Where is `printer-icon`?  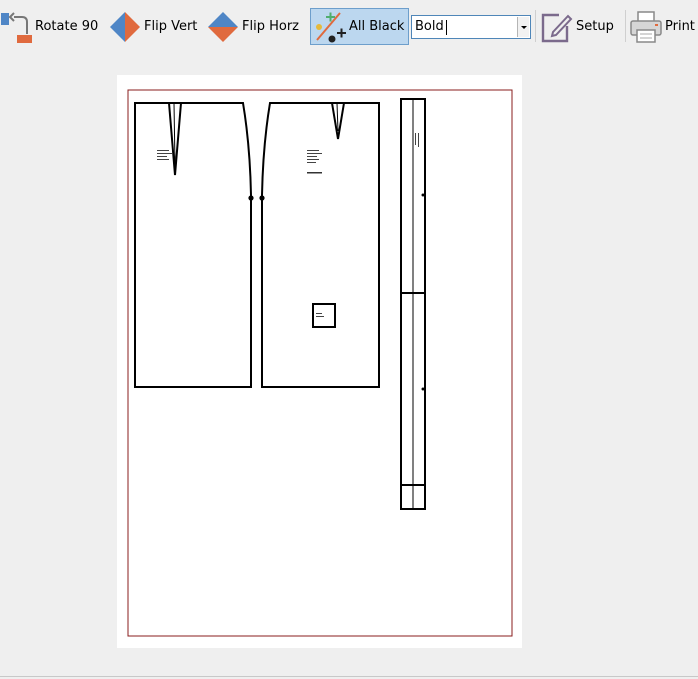
printer-icon is located at coordinates (646, 26).